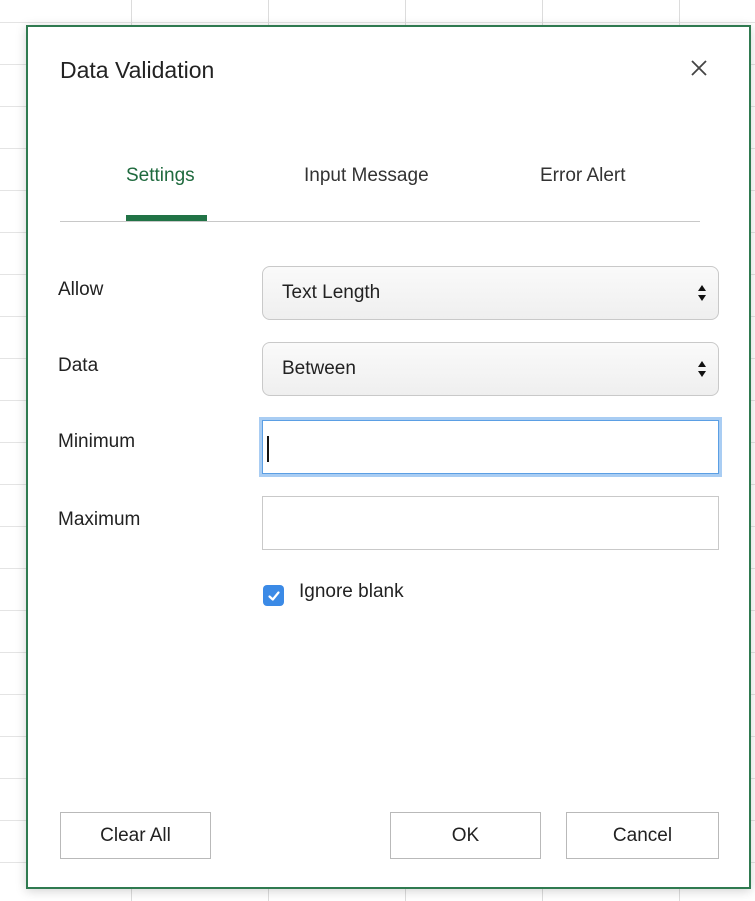  Describe the element at coordinates (351, 591) in the screenshot. I see `ignore-blank-label: Ignore blank` at that location.